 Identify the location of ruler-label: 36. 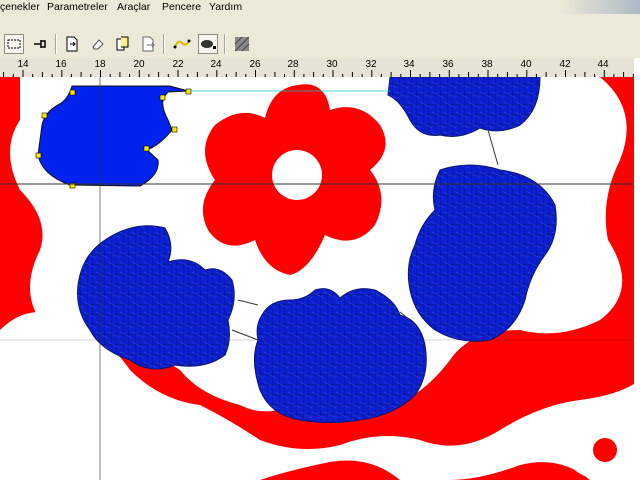
(448, 64).